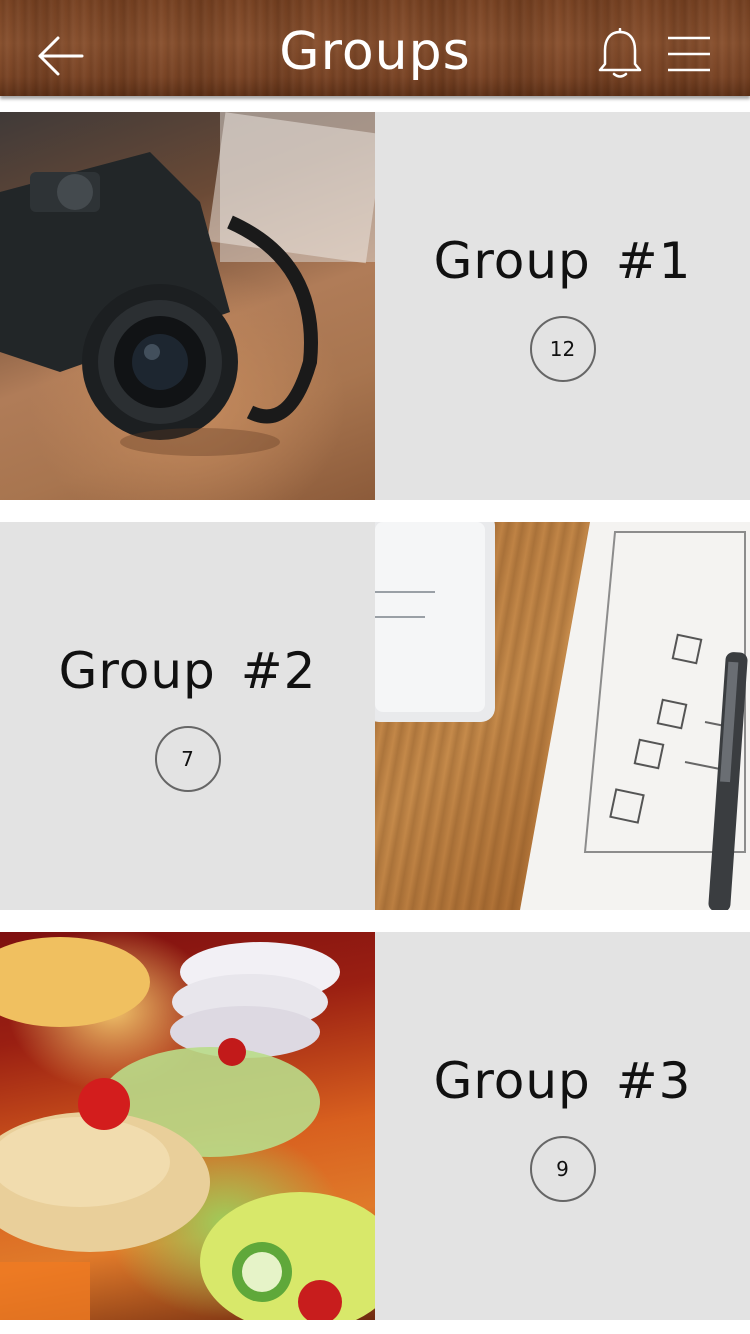 This screenshot has width=750, height=1334. I want to click on salad-photo, so click(187, 1128).